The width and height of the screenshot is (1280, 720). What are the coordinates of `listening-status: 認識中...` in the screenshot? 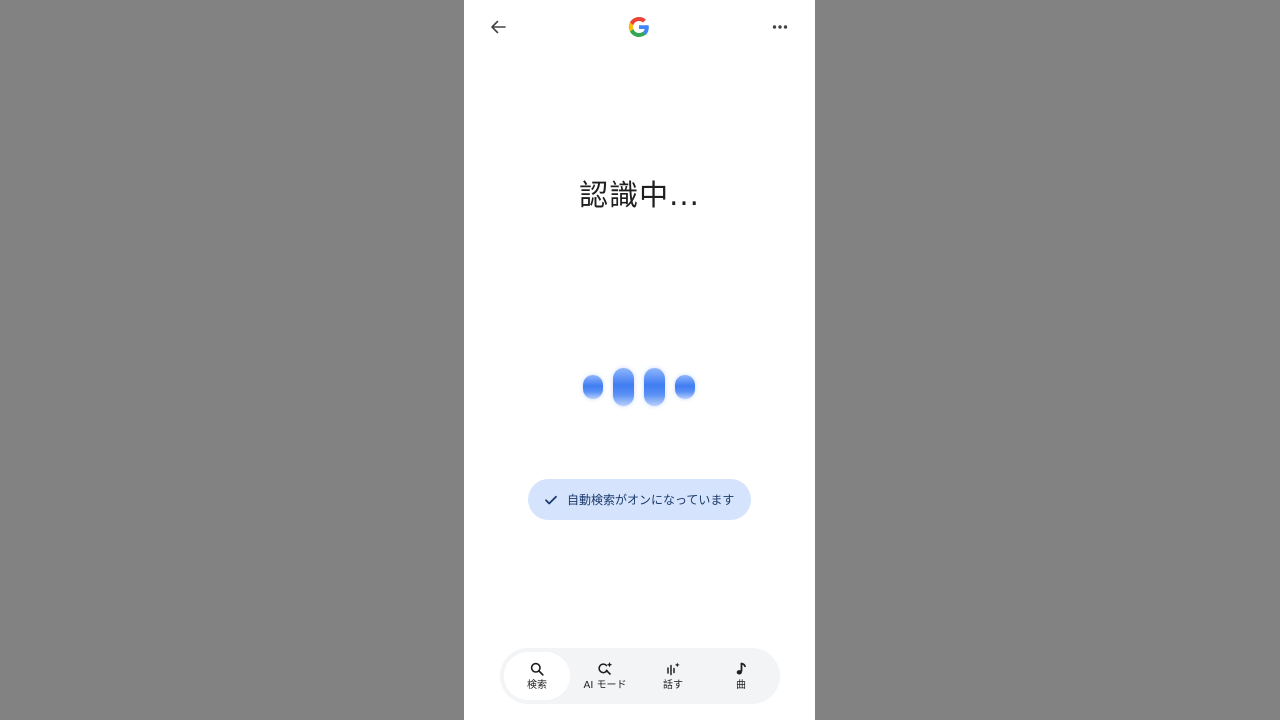 It's located at (639, 195).